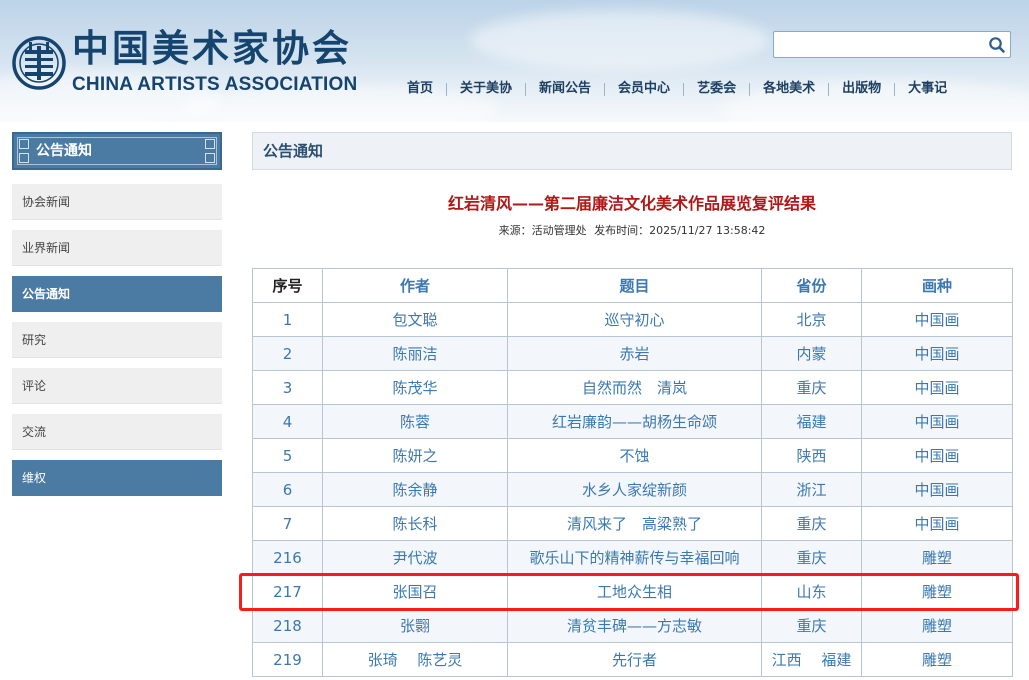  Describe the element at coordinates (789, 89) in the screenshot. I see `nav-item-regional: 各地美术` at that location.